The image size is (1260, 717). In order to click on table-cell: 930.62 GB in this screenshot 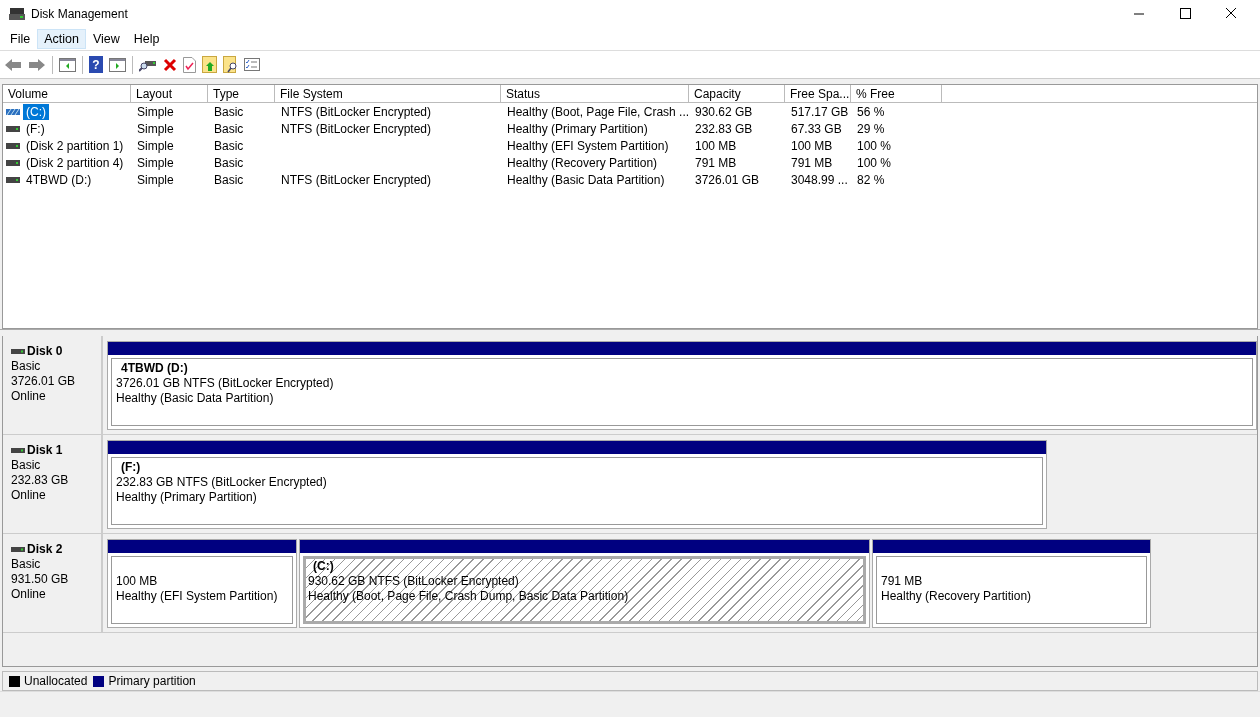, I will do `click(724, 111)`.